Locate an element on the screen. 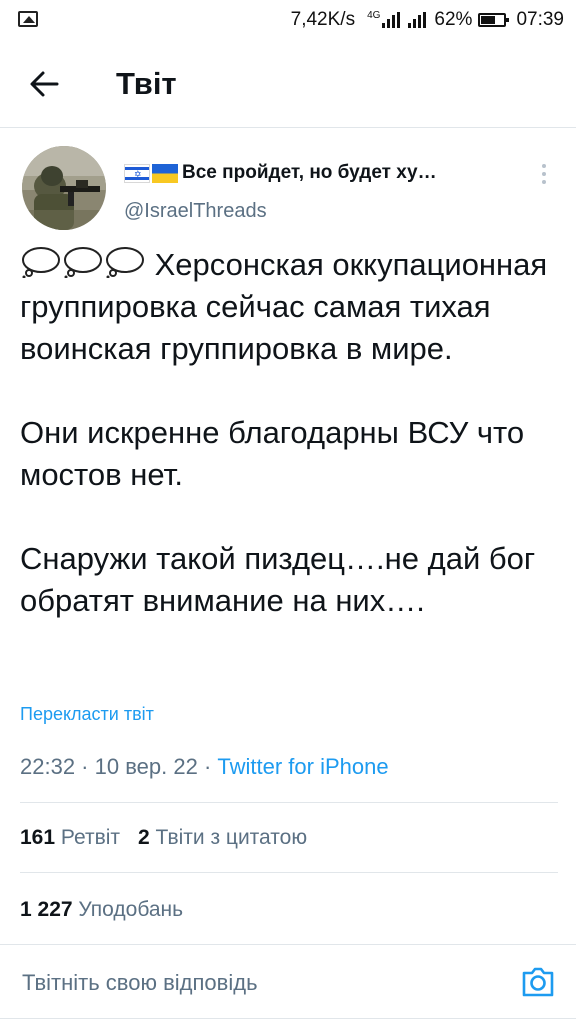  clock: 07:39 is located at coordinates (540, 19).